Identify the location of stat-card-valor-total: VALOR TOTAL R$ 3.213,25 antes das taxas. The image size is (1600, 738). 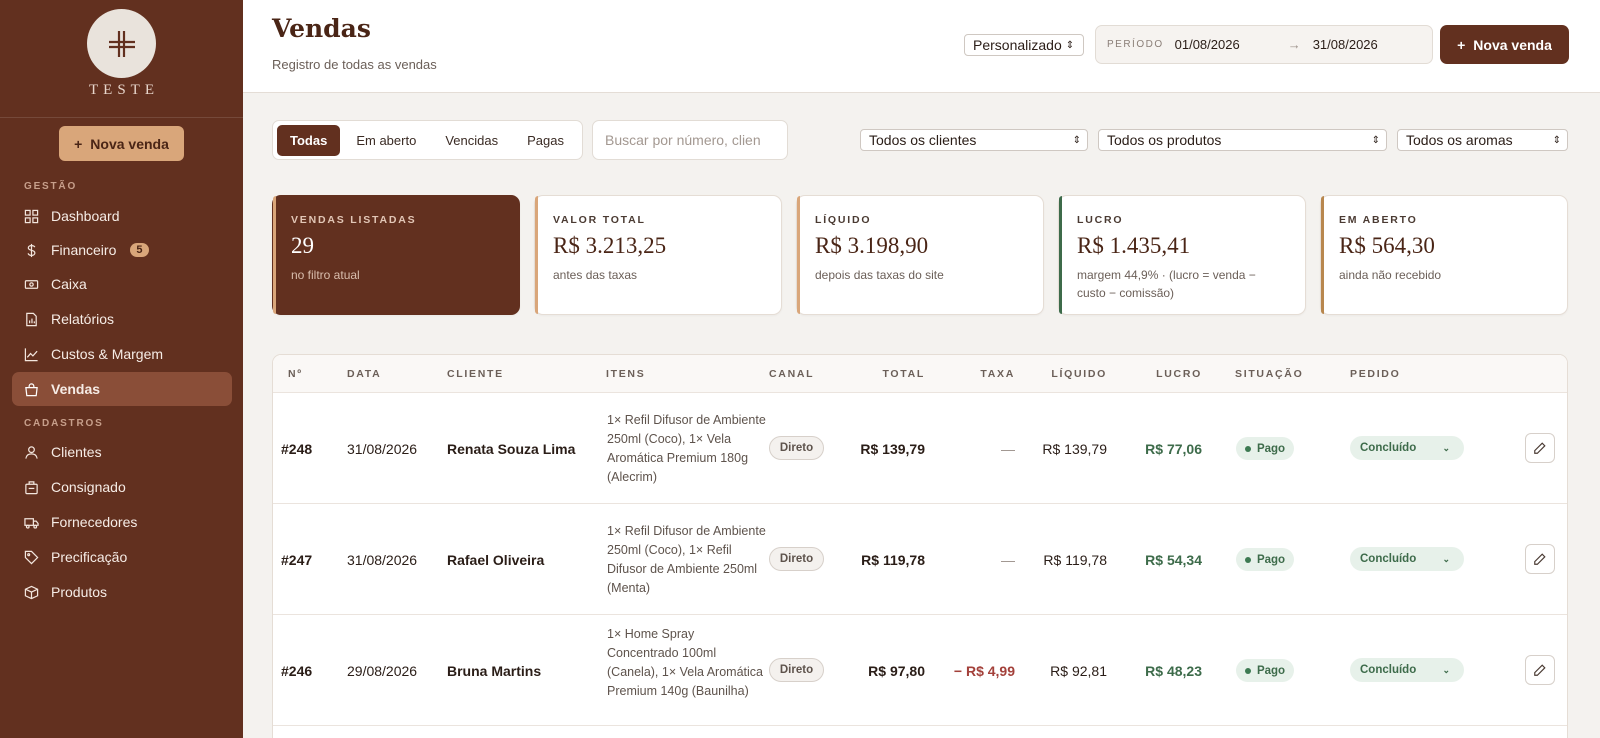
(658, 255).